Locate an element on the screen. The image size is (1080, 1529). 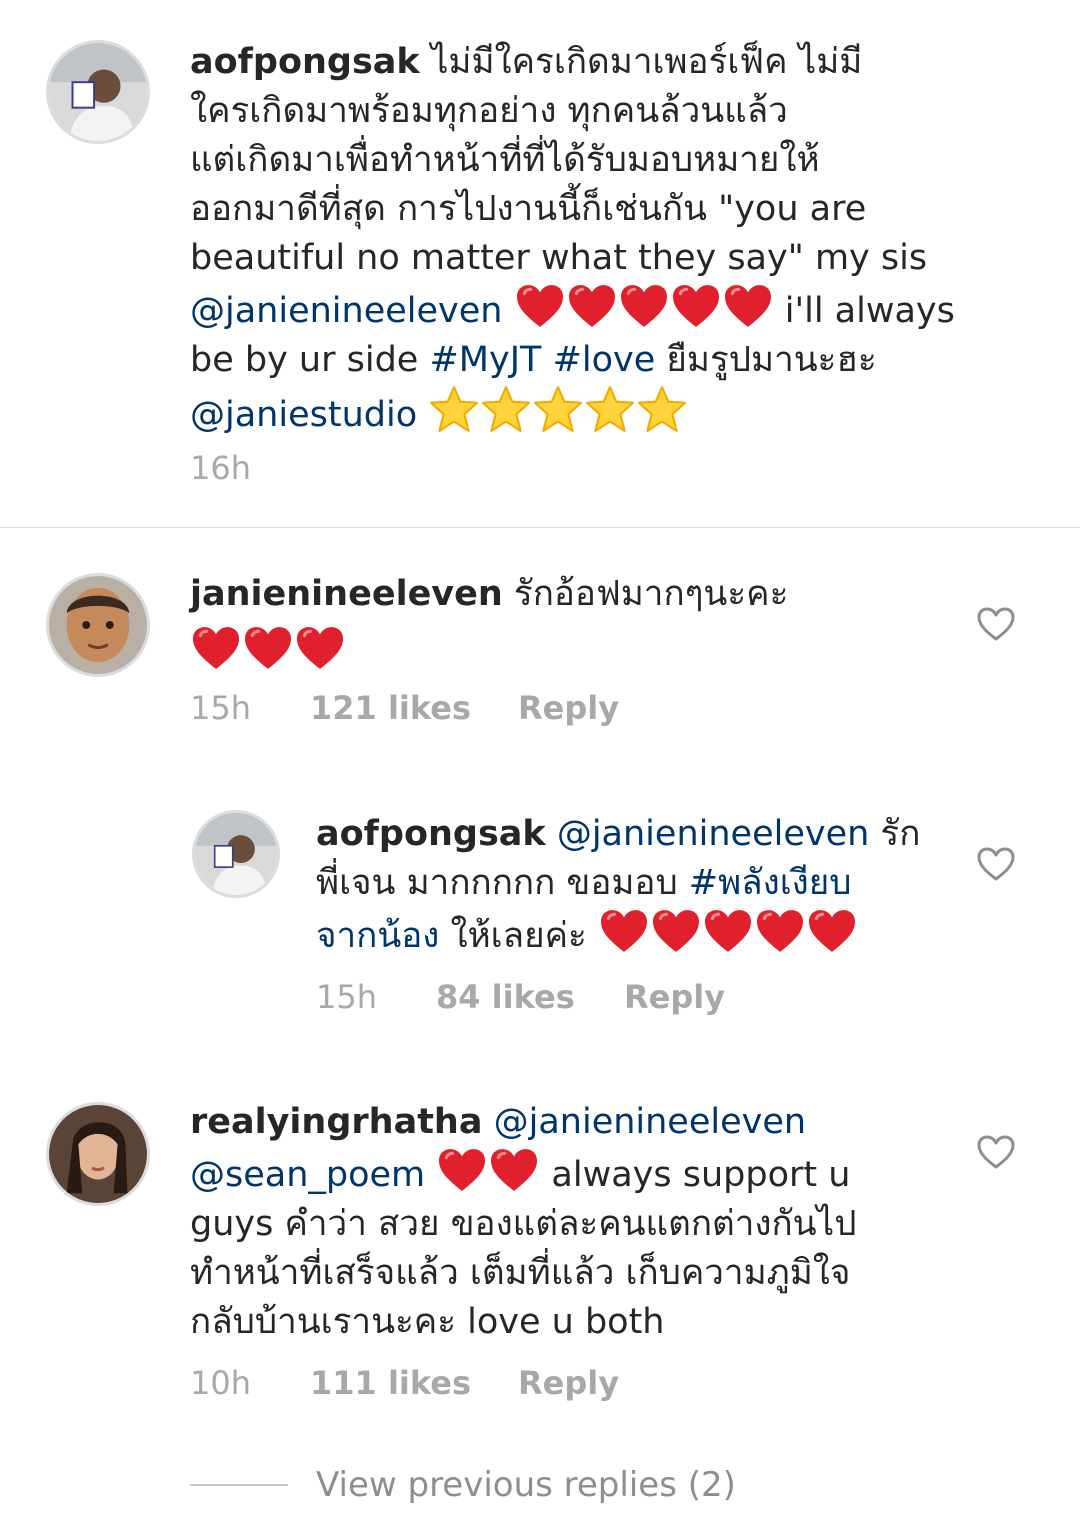
comment-meta: 15h 84 likes Reply is located at coordinates (616, 997).